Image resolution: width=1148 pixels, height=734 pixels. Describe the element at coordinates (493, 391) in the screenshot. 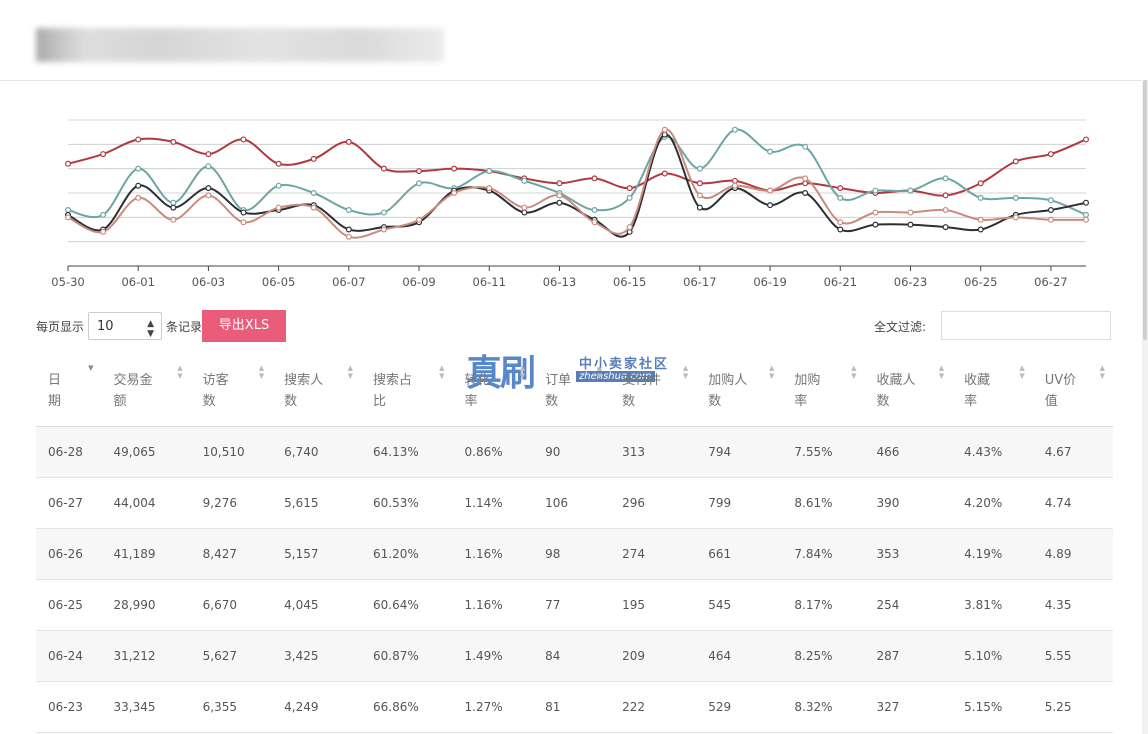

I see `column-header: 转化率 ▲ ▼` at that location.